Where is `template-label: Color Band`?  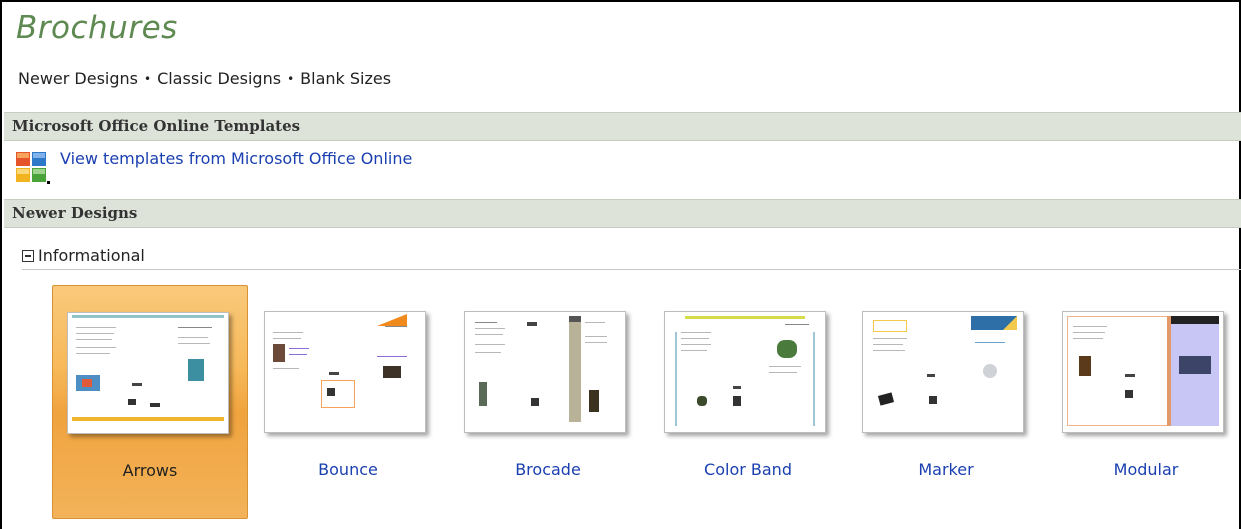 template-label: Color Band is located at coordinates (748, 469).